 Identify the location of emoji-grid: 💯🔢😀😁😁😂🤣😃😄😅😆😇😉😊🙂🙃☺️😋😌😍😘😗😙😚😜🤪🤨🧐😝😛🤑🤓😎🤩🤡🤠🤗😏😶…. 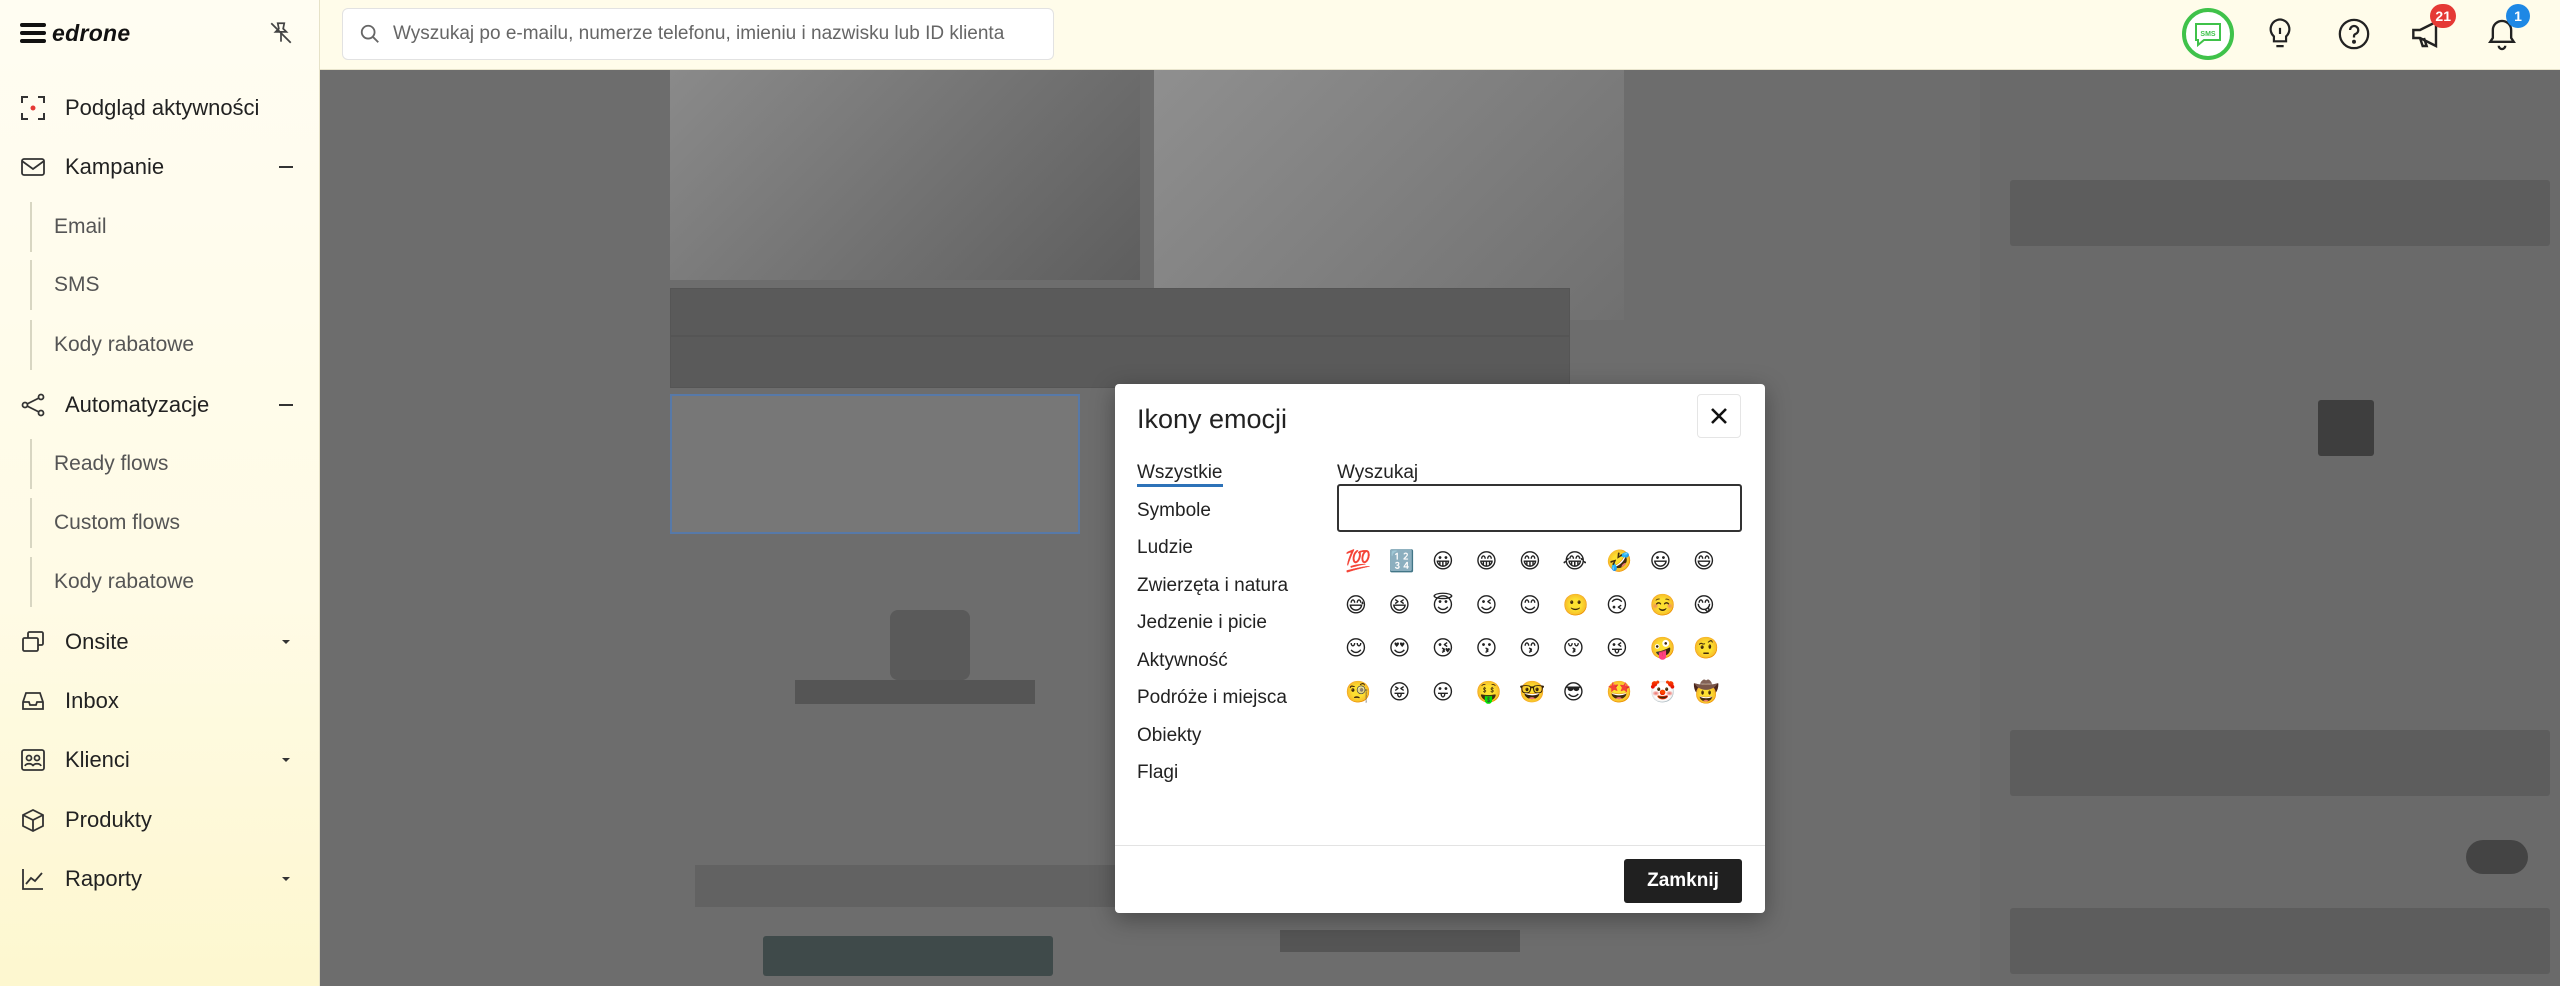
(1539, 630).